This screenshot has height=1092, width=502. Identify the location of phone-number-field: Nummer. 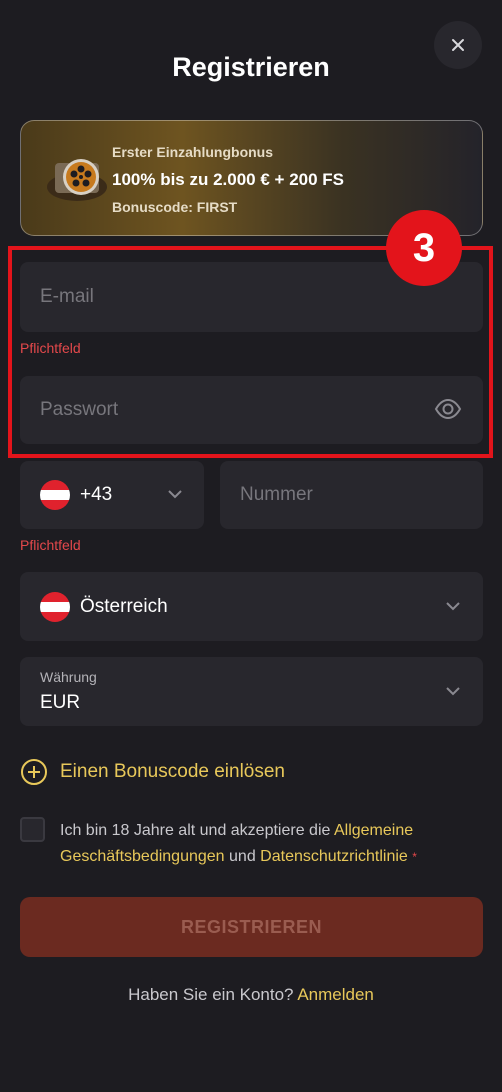
(351, 495).